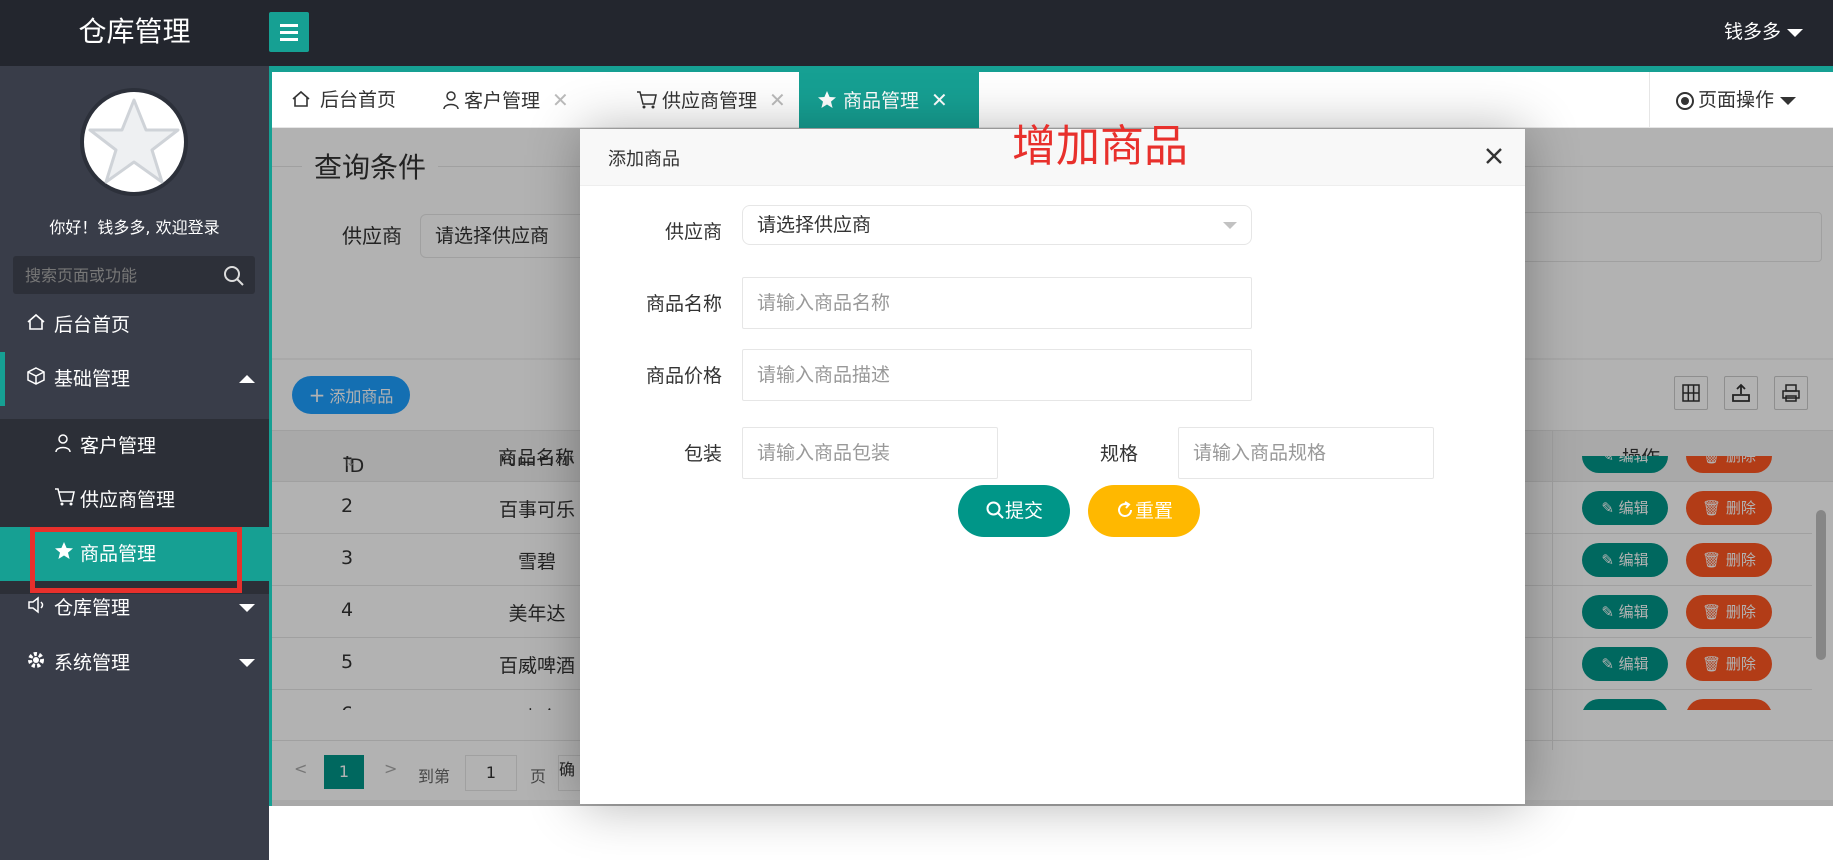 The height and width of the screenshot is (860, 1833). I want to click on page-operations-dropdown: 页面操作, so click(1741, 100).